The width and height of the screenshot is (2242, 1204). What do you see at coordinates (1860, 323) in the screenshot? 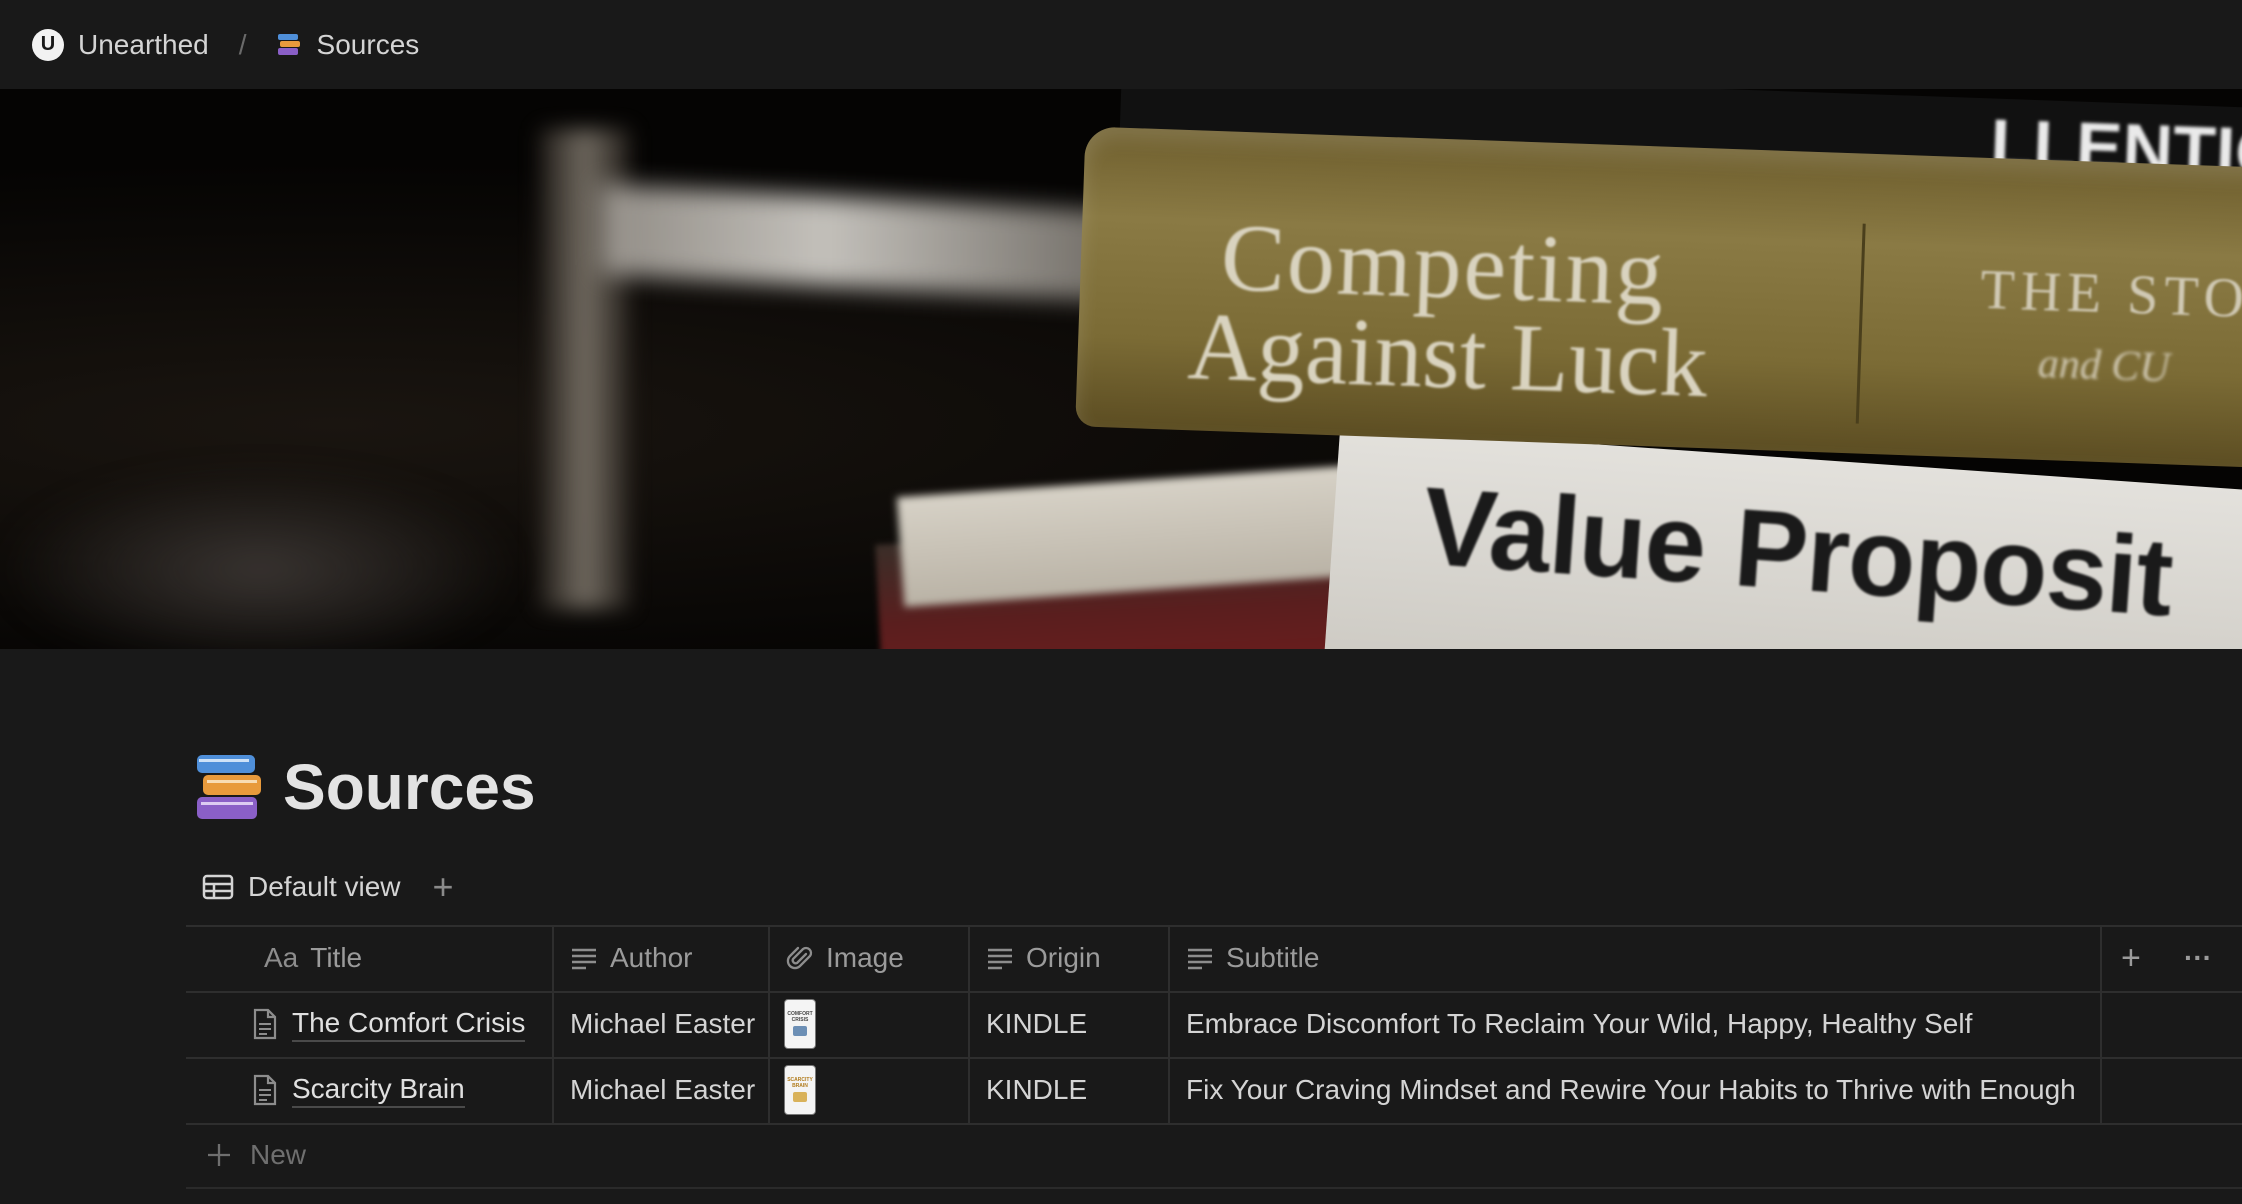
I see `cover-book-divider` at bounding box center [1860, 323].